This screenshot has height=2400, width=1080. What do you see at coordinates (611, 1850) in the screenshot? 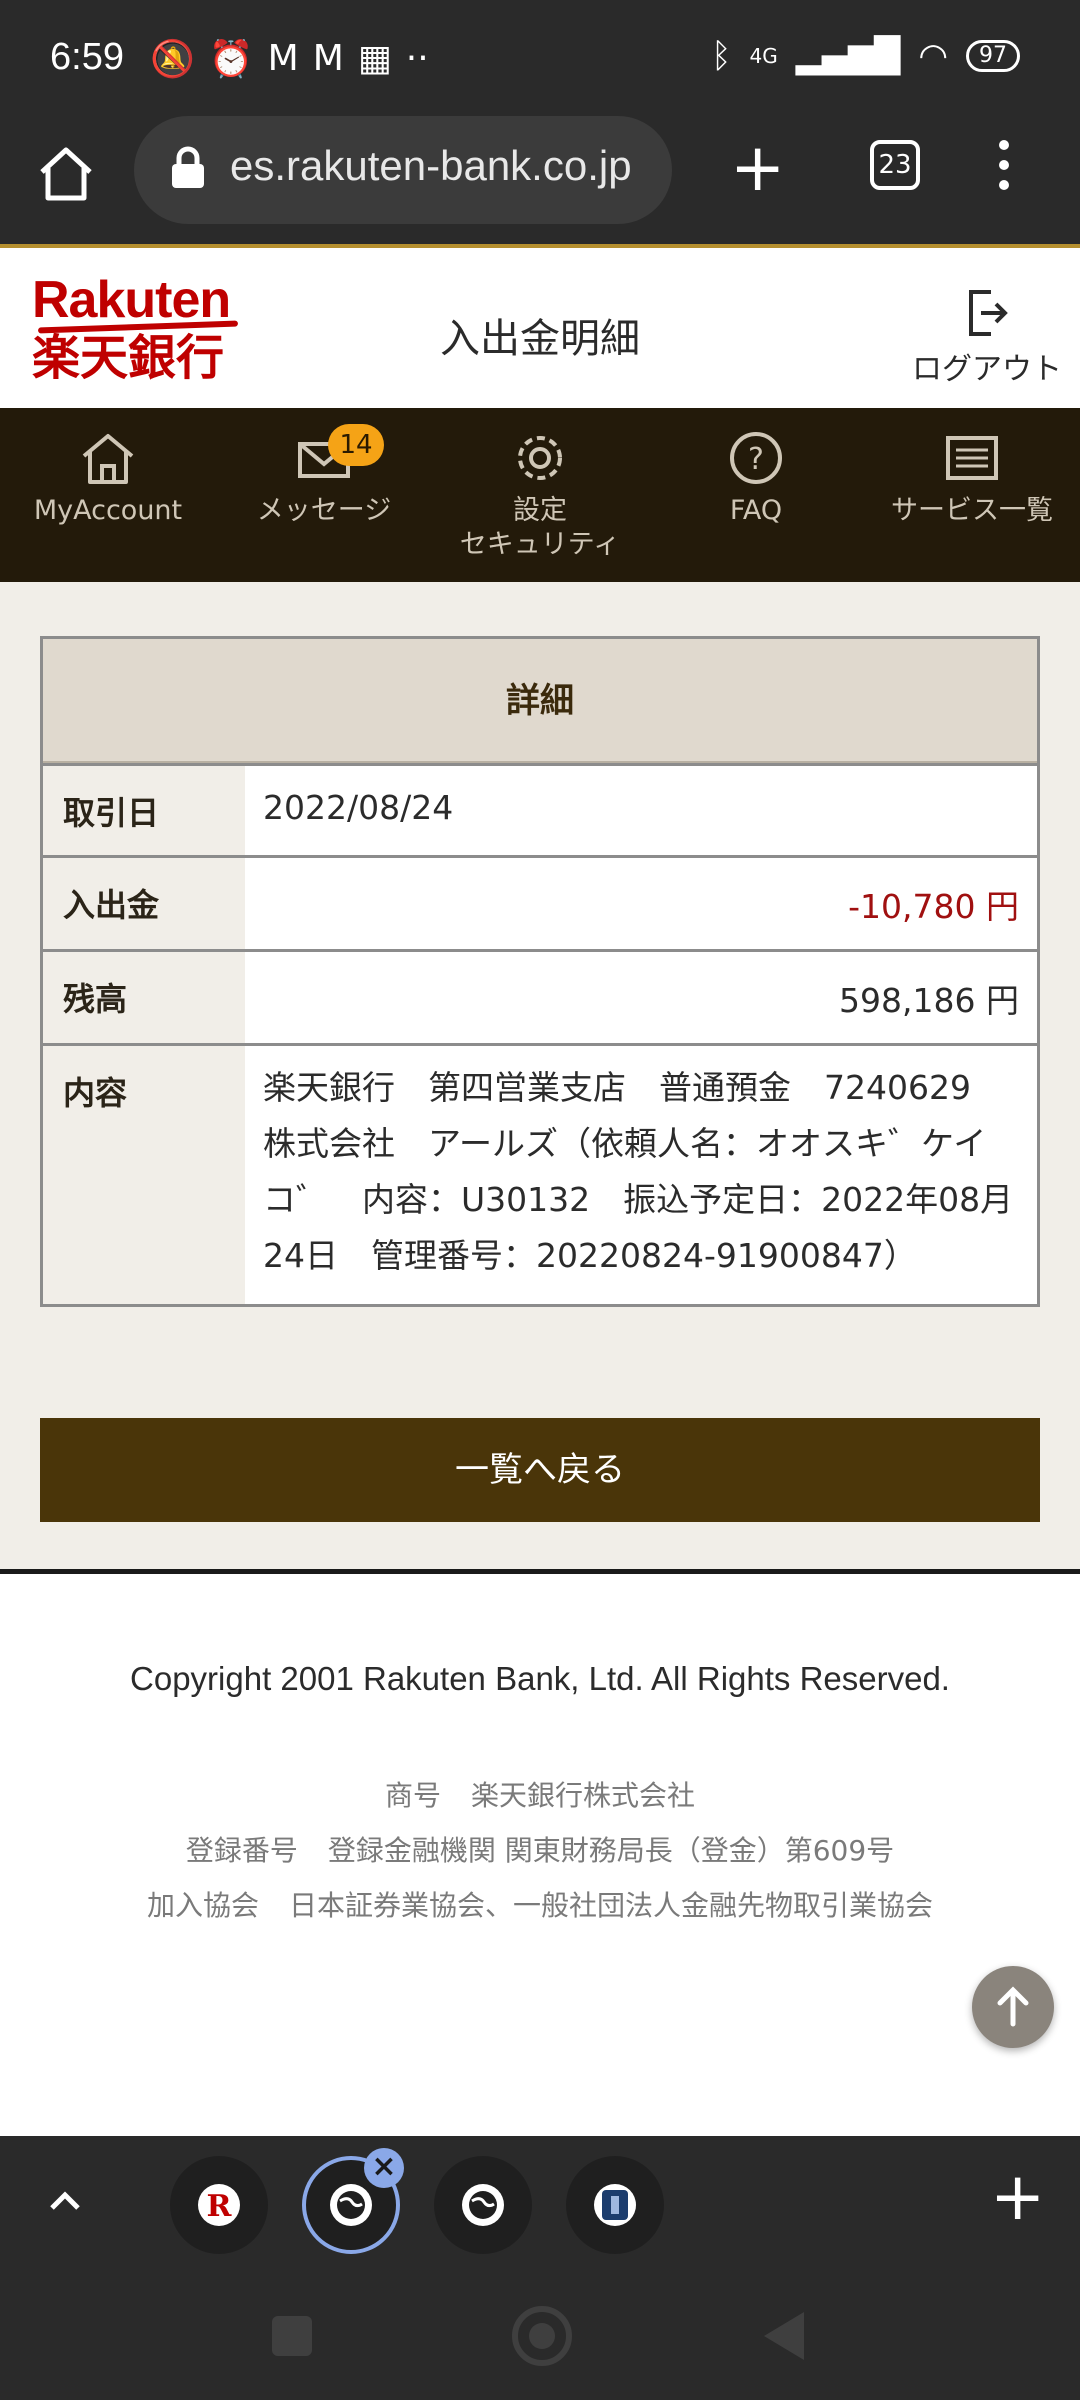
I see `info-value: 登録金融機関 関東財務局長（登金）第609号` at bounding box center [611, 1850].